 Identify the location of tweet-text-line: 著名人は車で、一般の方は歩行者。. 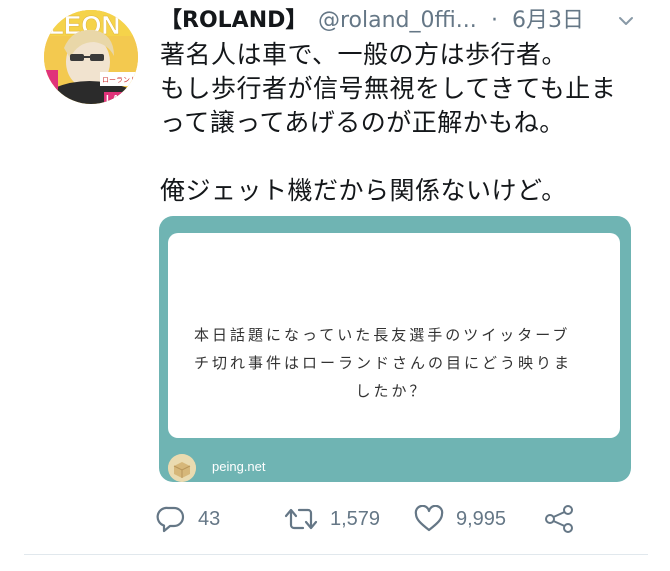
(364, 54).